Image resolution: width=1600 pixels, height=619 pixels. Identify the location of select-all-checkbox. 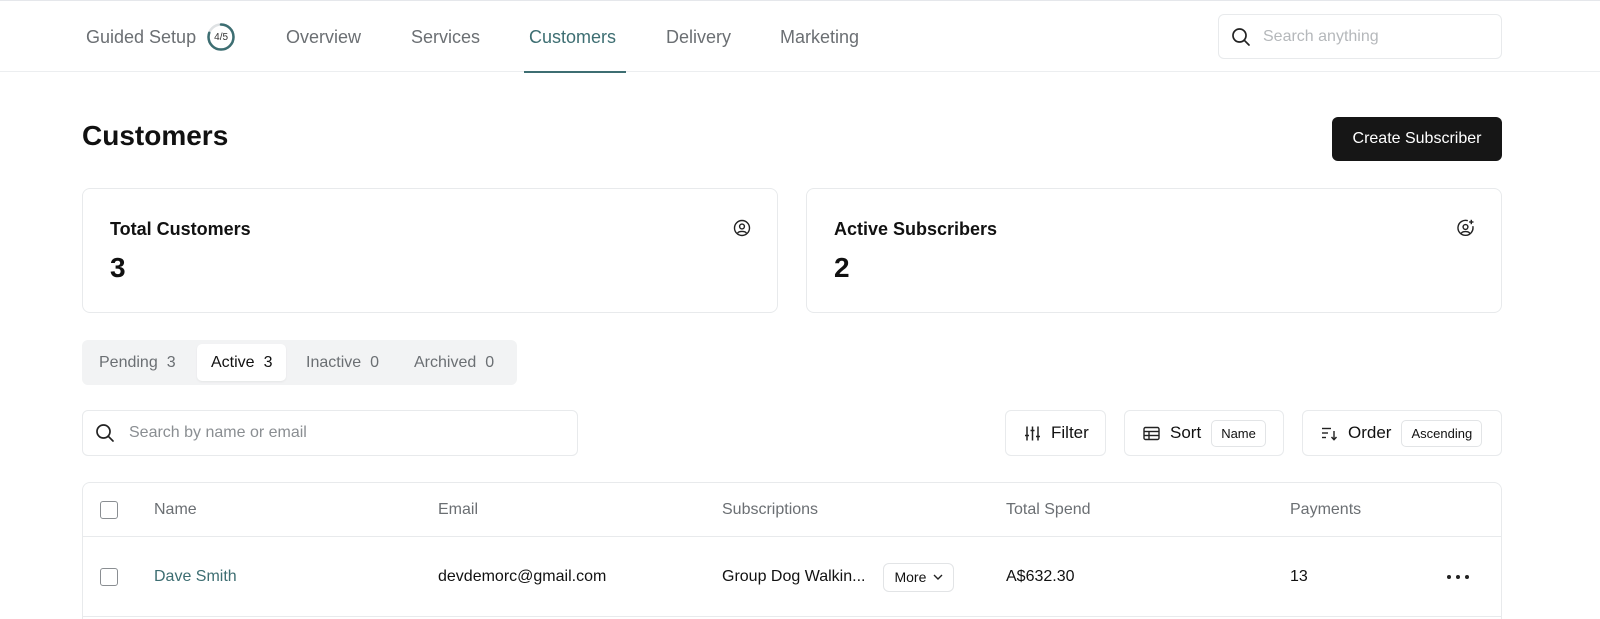
(109, 510).